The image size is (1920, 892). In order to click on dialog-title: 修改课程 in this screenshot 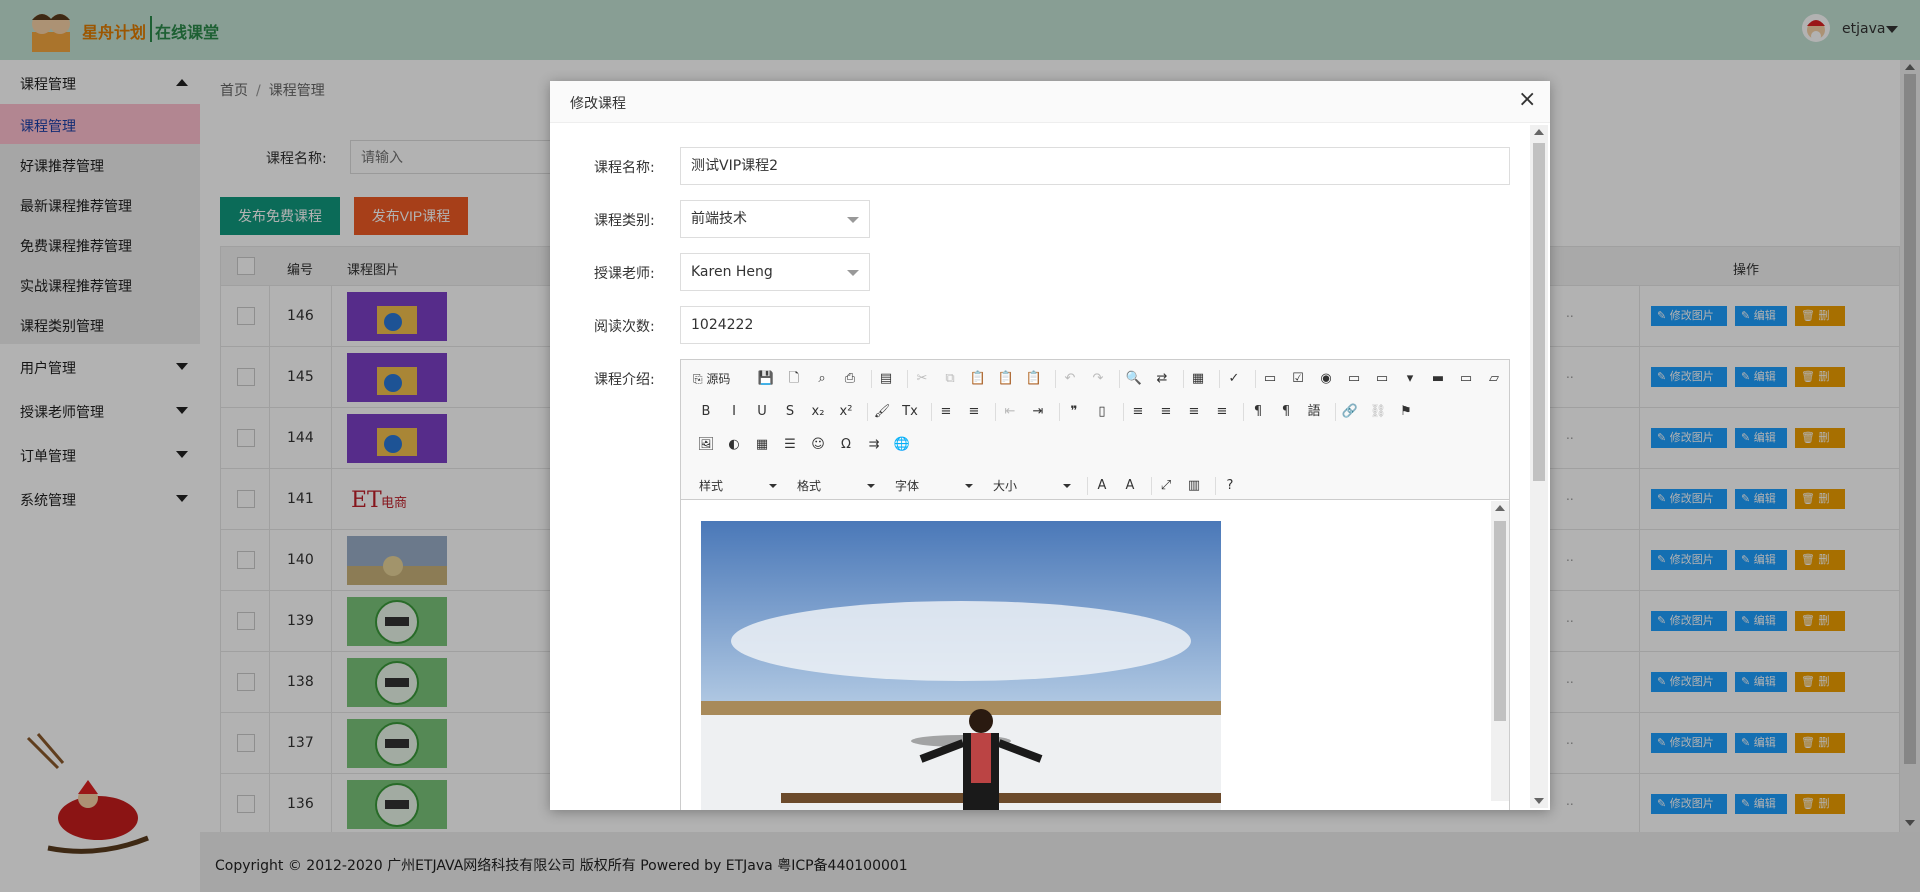, I will do `click(598, 104)`.